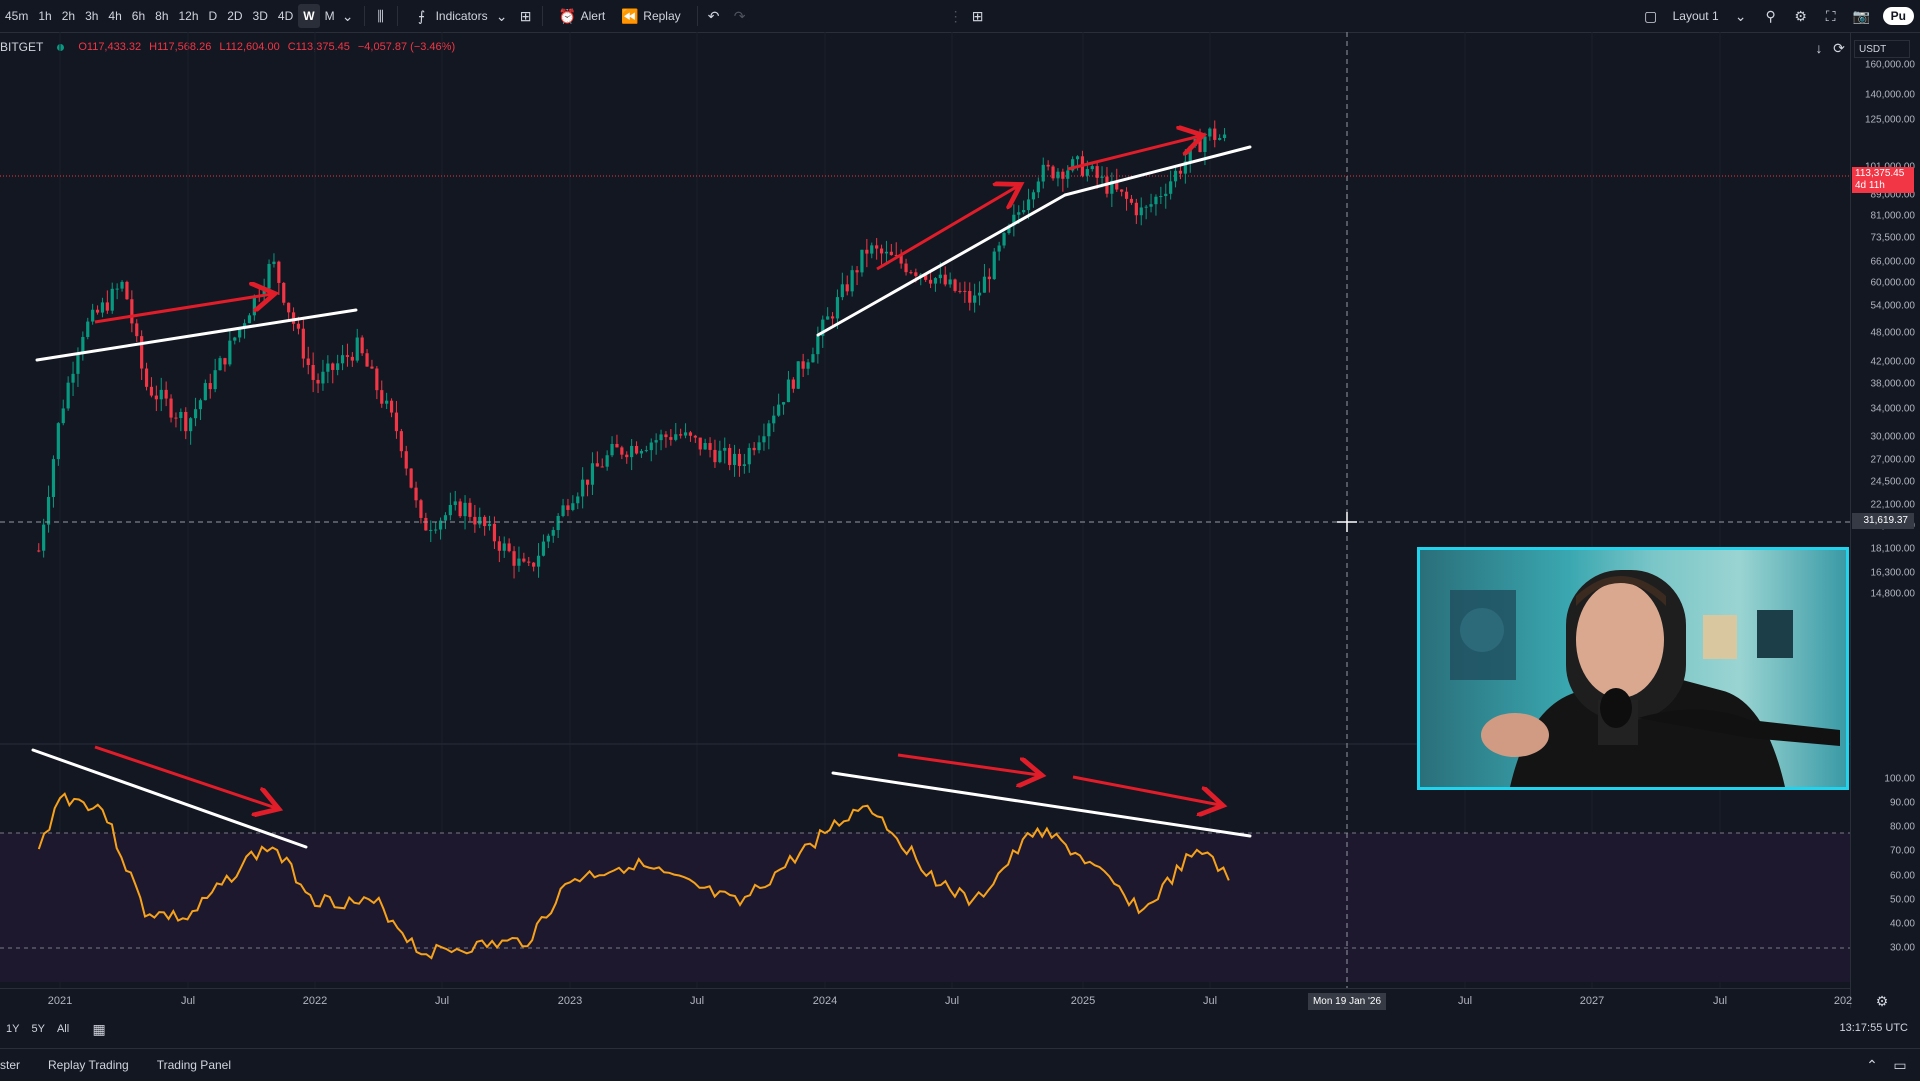 This screenshot has height=1081, width=1920. I want to click on timeframe-3h: 3h, so click(91, 16).